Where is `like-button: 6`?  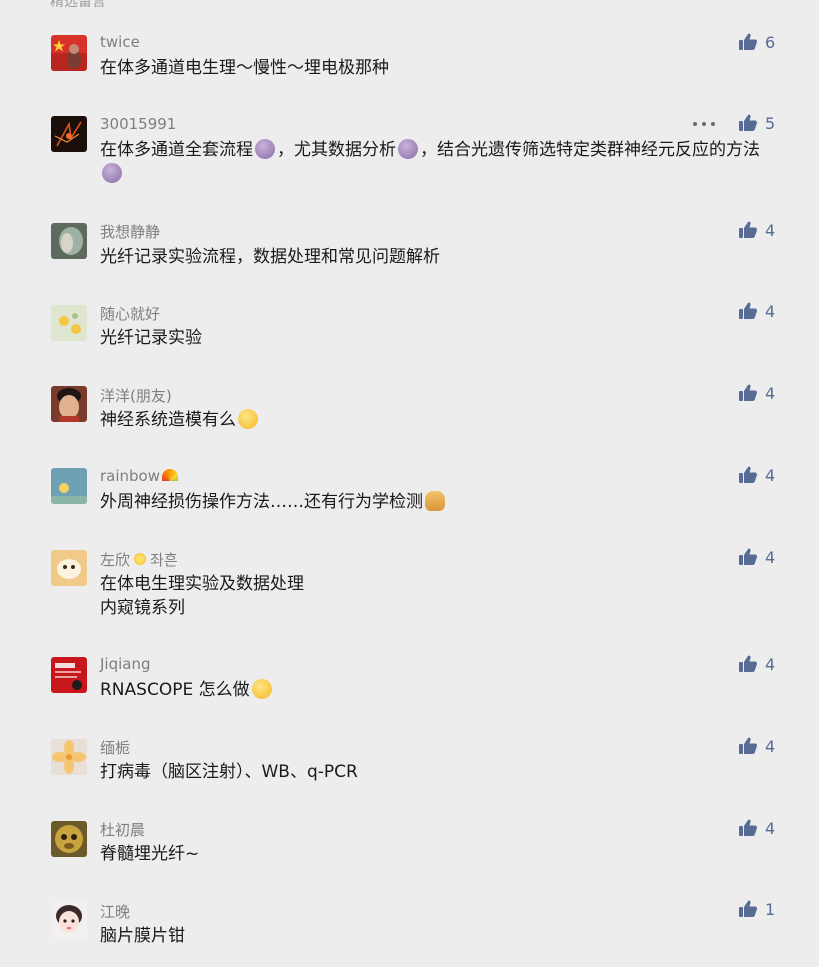
like-button: 6 is located at coordinates (756, 42).